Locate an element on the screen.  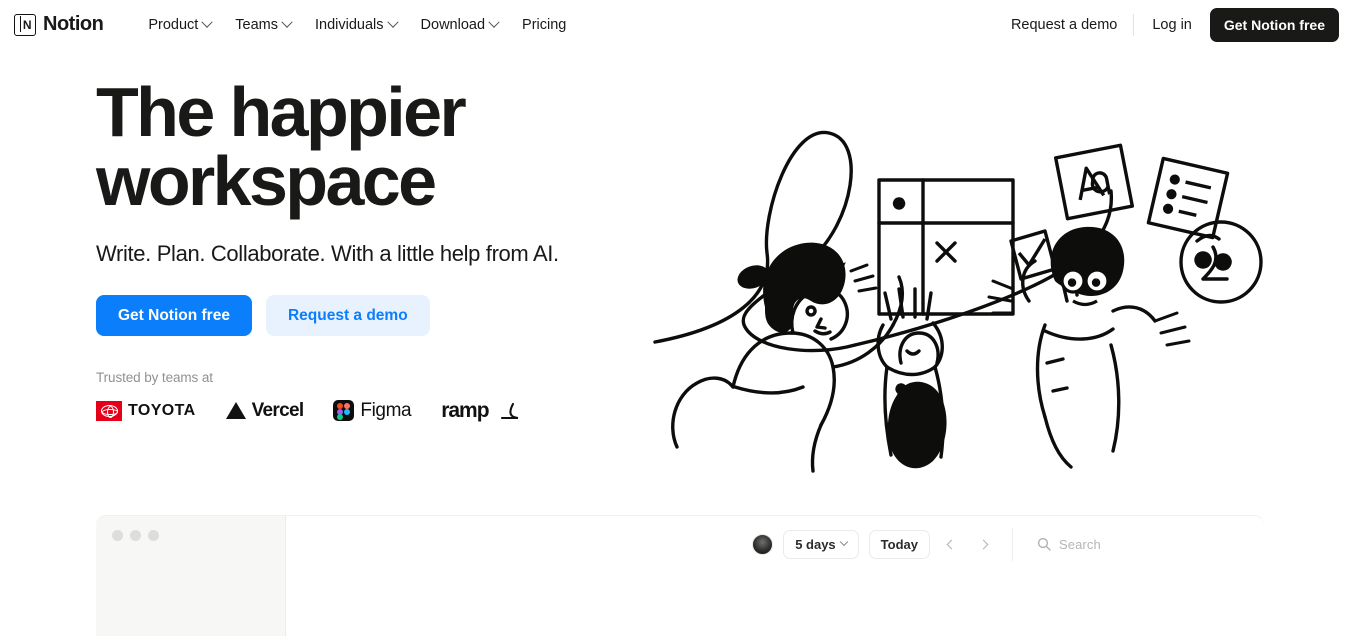
app-sidebar is located at coordinates (191, 576).